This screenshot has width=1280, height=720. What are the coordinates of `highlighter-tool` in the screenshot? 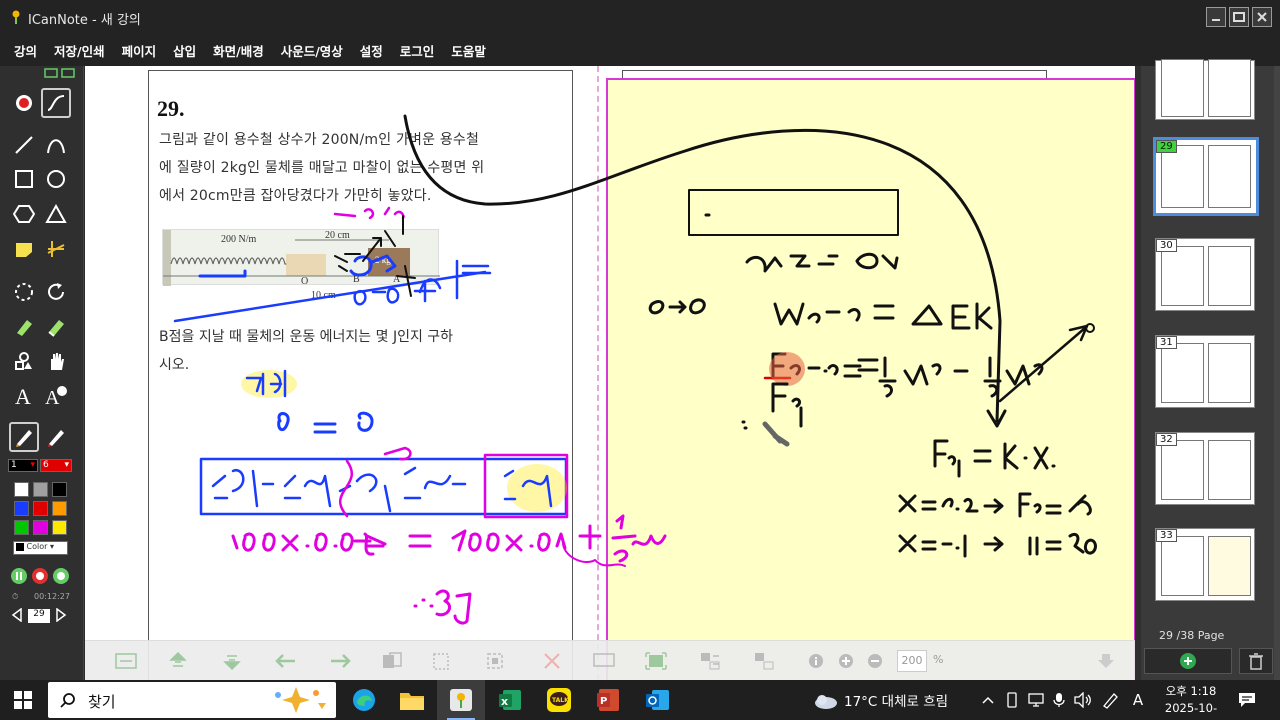 It's located at (24, 327).